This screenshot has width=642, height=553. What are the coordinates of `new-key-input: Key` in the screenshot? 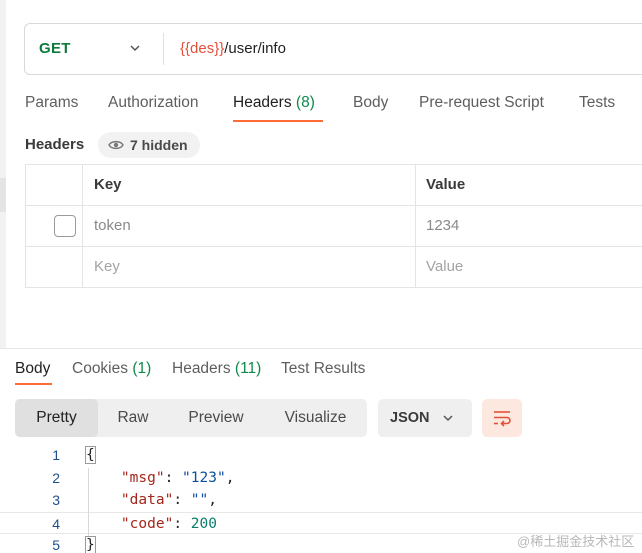 It's located at (249, 267).